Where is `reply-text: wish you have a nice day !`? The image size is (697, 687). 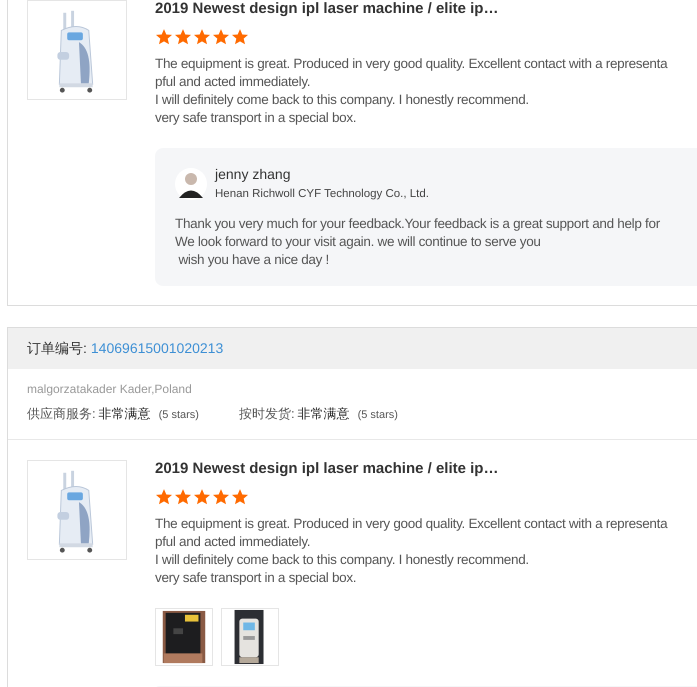 reply-text: wish you have a nice day ! is located at coordinates (253, 260).